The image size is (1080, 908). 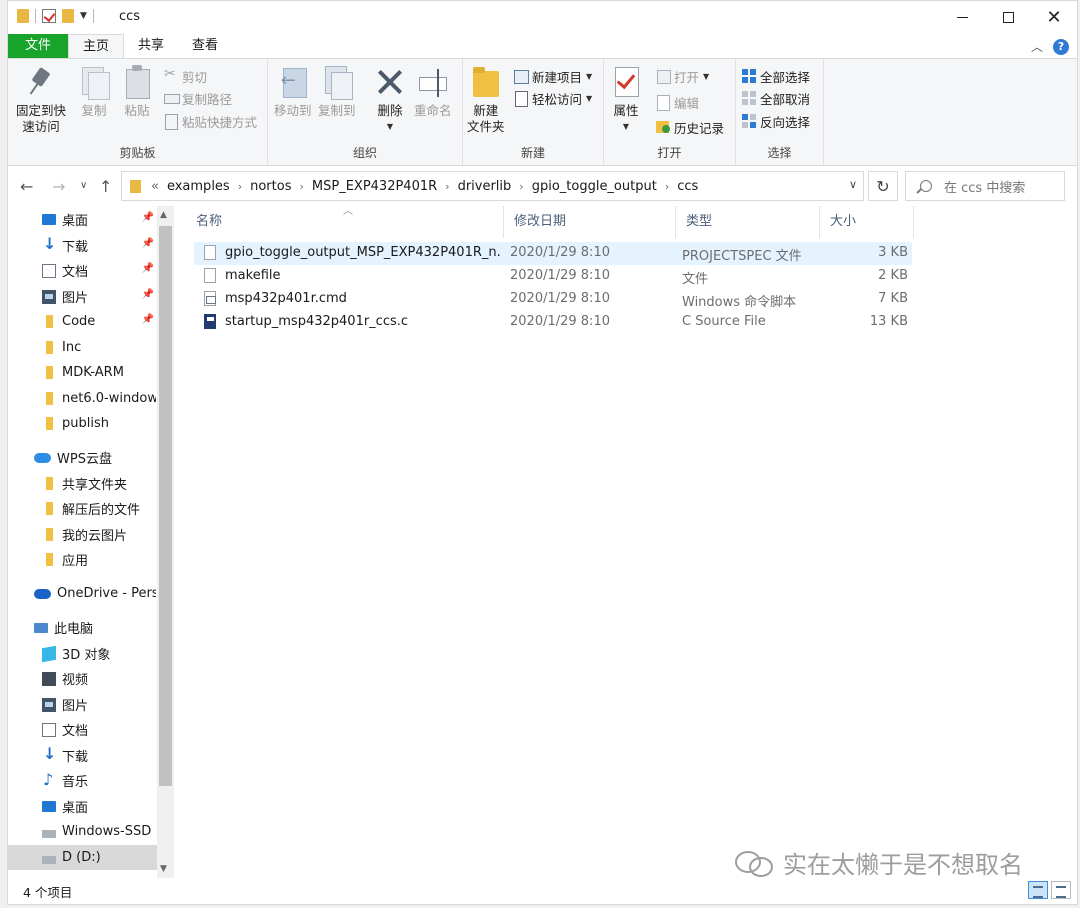 What do you see at coordinates (594, 186) in the screenshot?
I see `breadcrumb-item: gpio_toggle_output` at bounding box center [594, 186].